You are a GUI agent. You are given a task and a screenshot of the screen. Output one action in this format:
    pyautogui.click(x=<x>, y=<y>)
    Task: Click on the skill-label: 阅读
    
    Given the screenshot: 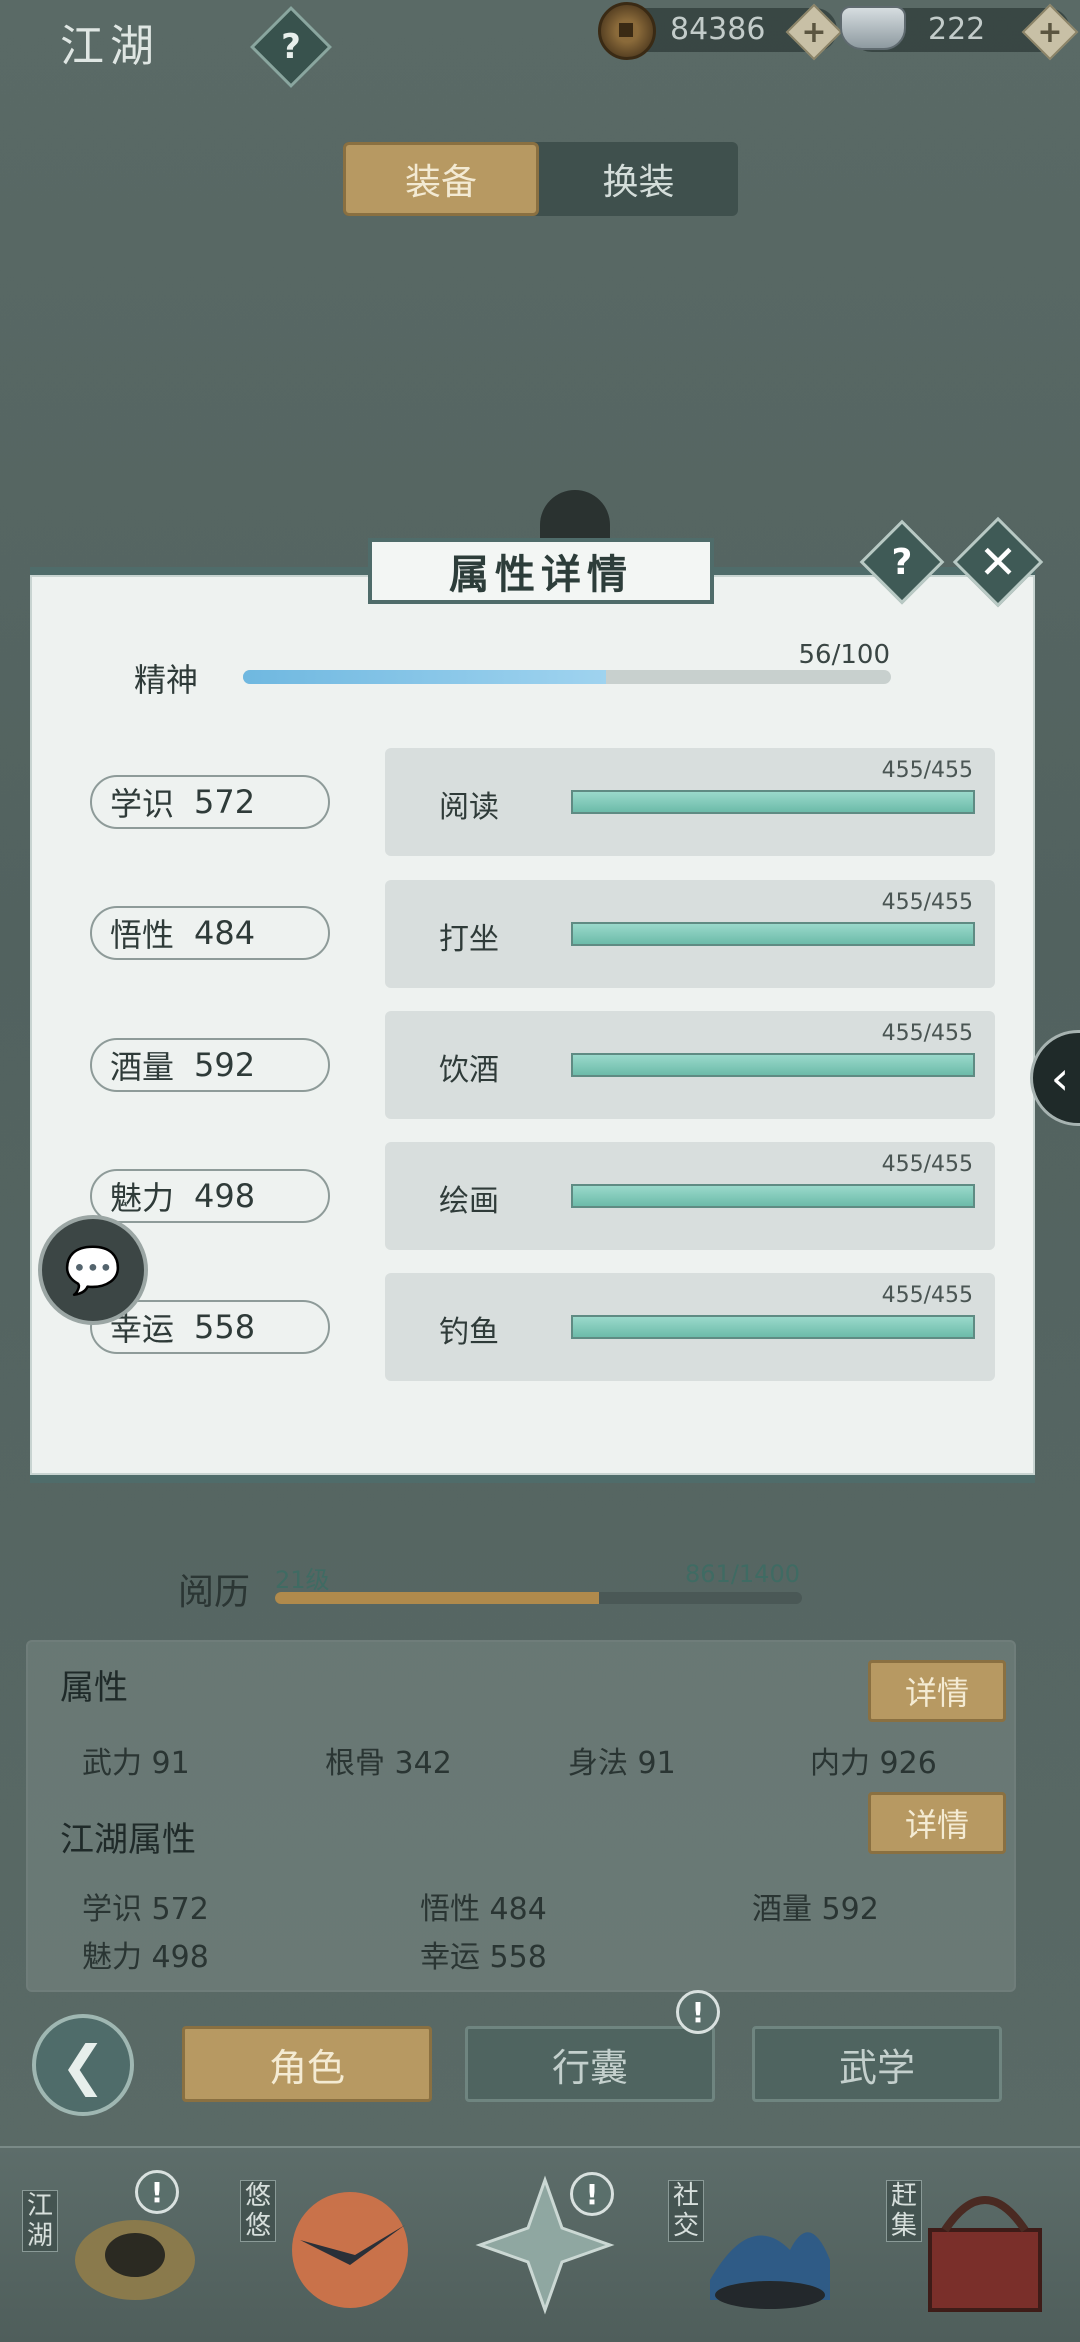 What is the action you would take?
    pyautogui.click(x=469, y=807)
    